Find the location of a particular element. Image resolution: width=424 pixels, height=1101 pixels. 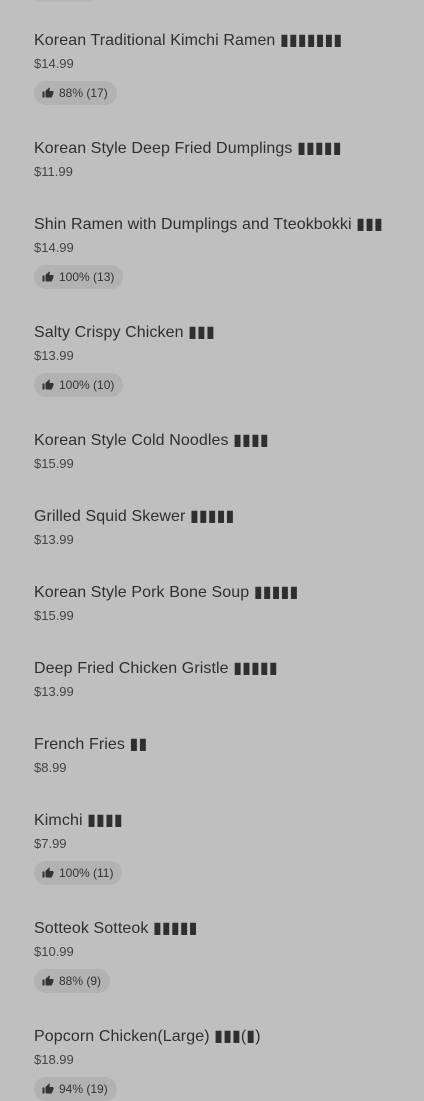

menu-item: Deep Fried Chicken Gristle ▮▮▮▮▮ $13.99 is located at coordinates (219, 679).